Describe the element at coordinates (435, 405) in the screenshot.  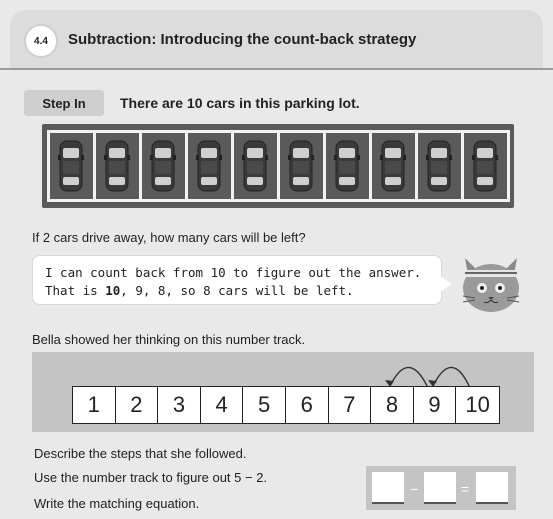
I see `track-cell: 9` at that location.